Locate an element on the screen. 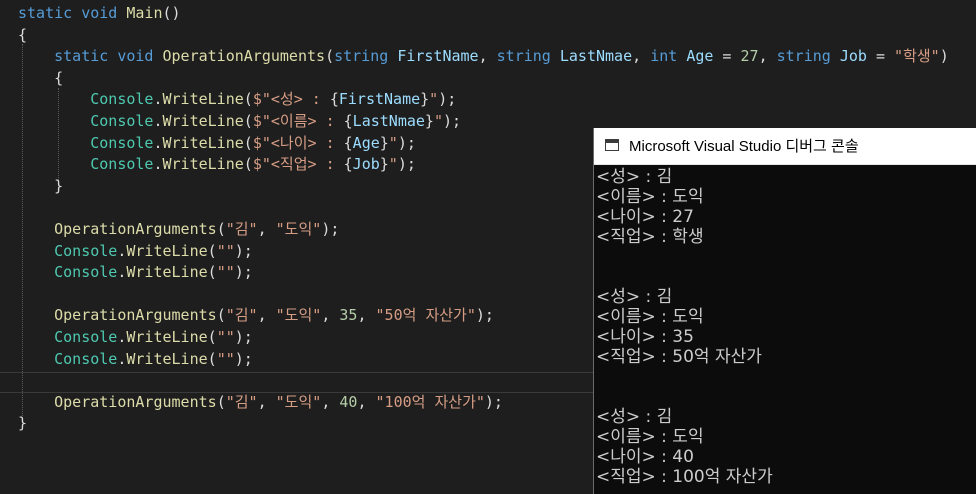  console-line: <직업> : 100억 자산가 is located at coordinates (684, 477).